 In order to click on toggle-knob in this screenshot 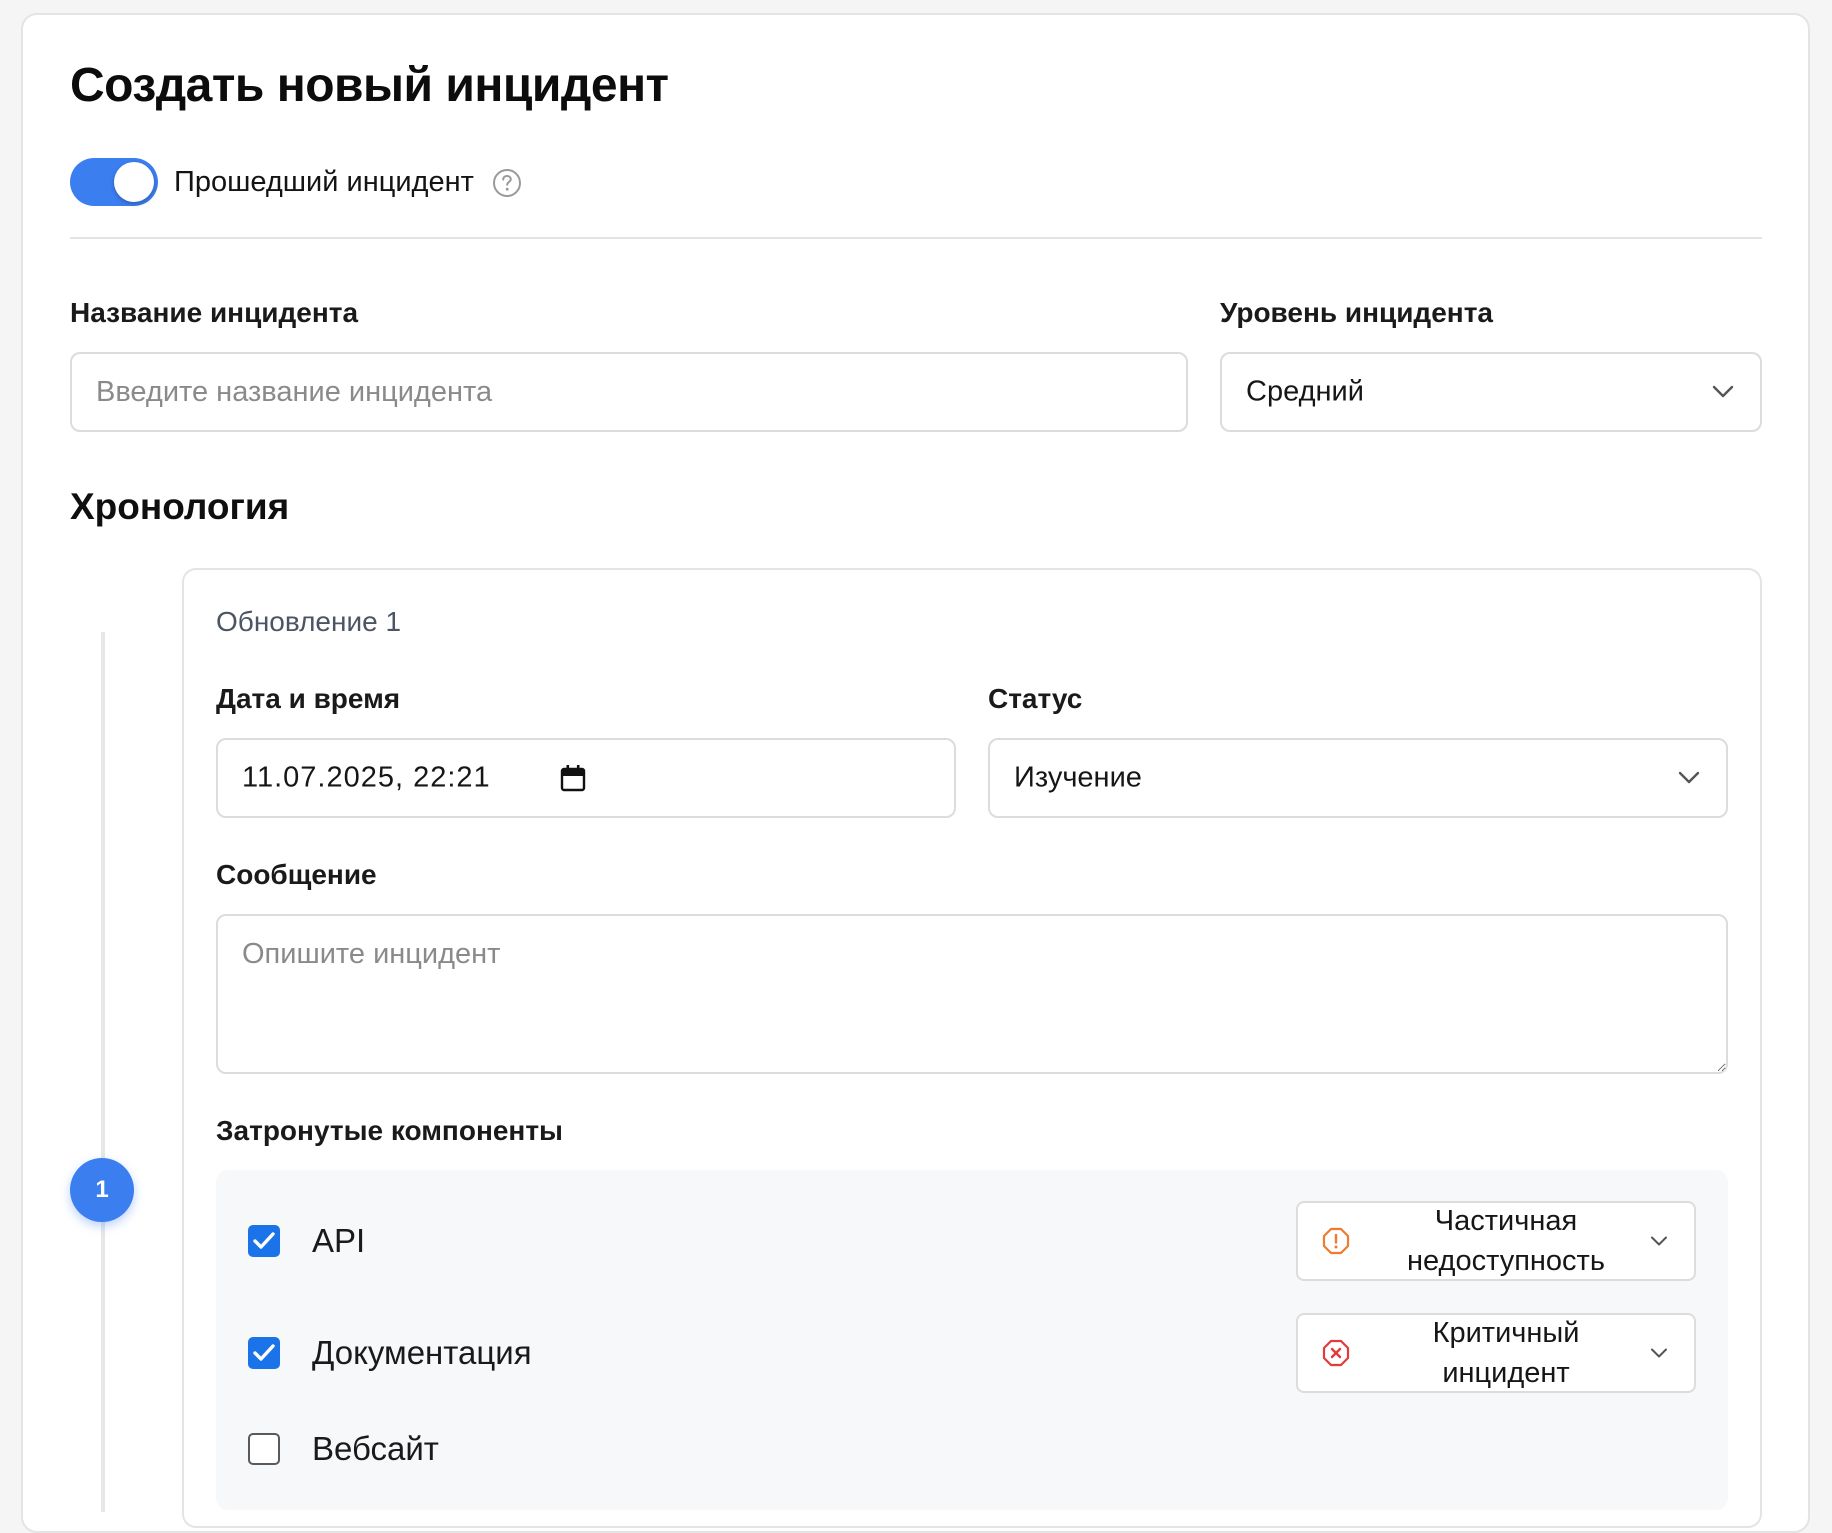, I will do `click(134, 182)`.